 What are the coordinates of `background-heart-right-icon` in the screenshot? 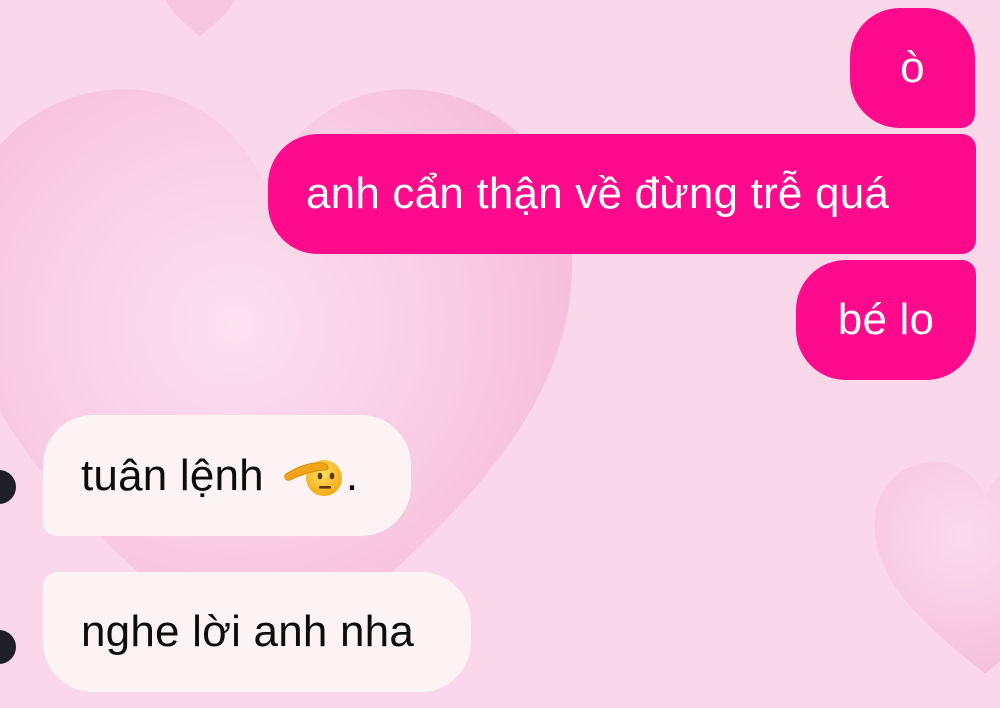 It's located at (937, 567).